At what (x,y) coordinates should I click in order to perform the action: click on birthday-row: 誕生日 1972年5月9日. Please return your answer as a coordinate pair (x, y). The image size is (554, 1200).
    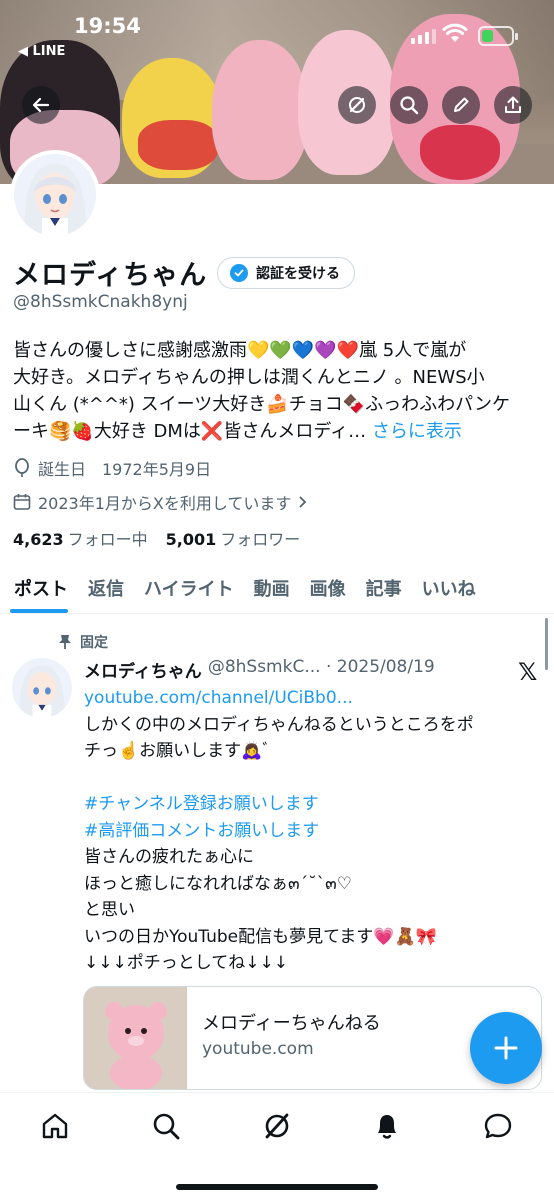
    Looking at the image, I should click on (112, 468).